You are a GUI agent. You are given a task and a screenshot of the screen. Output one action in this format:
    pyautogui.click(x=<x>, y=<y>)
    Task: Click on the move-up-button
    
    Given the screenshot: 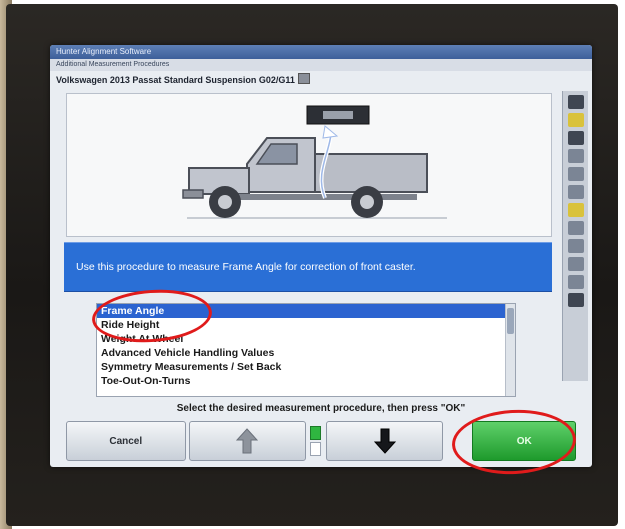 What is the action you would take?
    pyautogui.click(x=247, y=441)
    